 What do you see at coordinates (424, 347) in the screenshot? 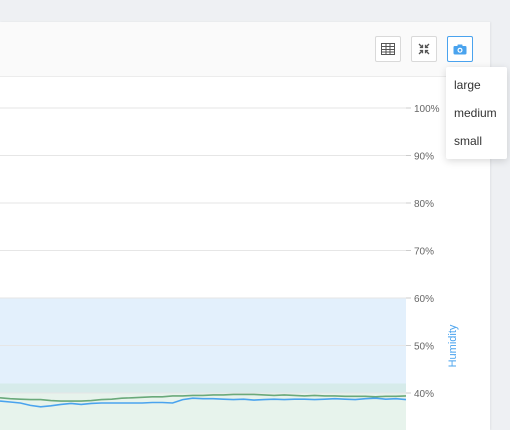
I see `y-tick-label: 50%` at bounding box center [424, 347].